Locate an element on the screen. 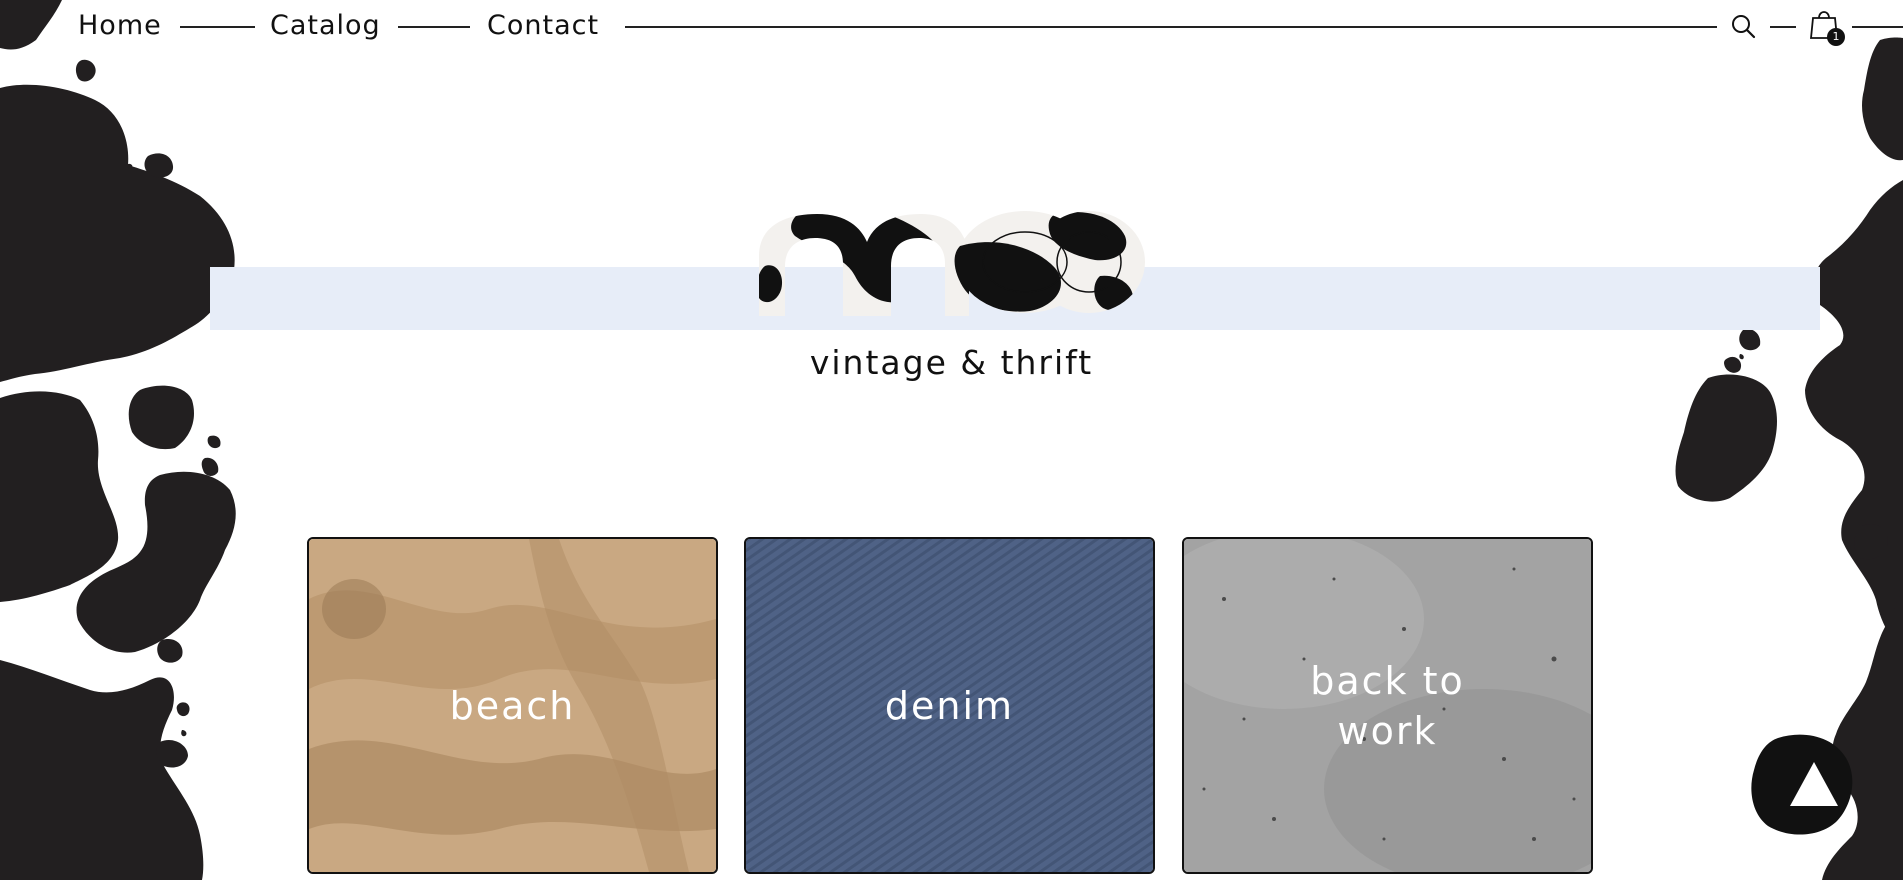 The height and width of the screenshot is (880, 1903). top-navigation: Home Catalog Contact 1 is located at coordinates (951, 27).